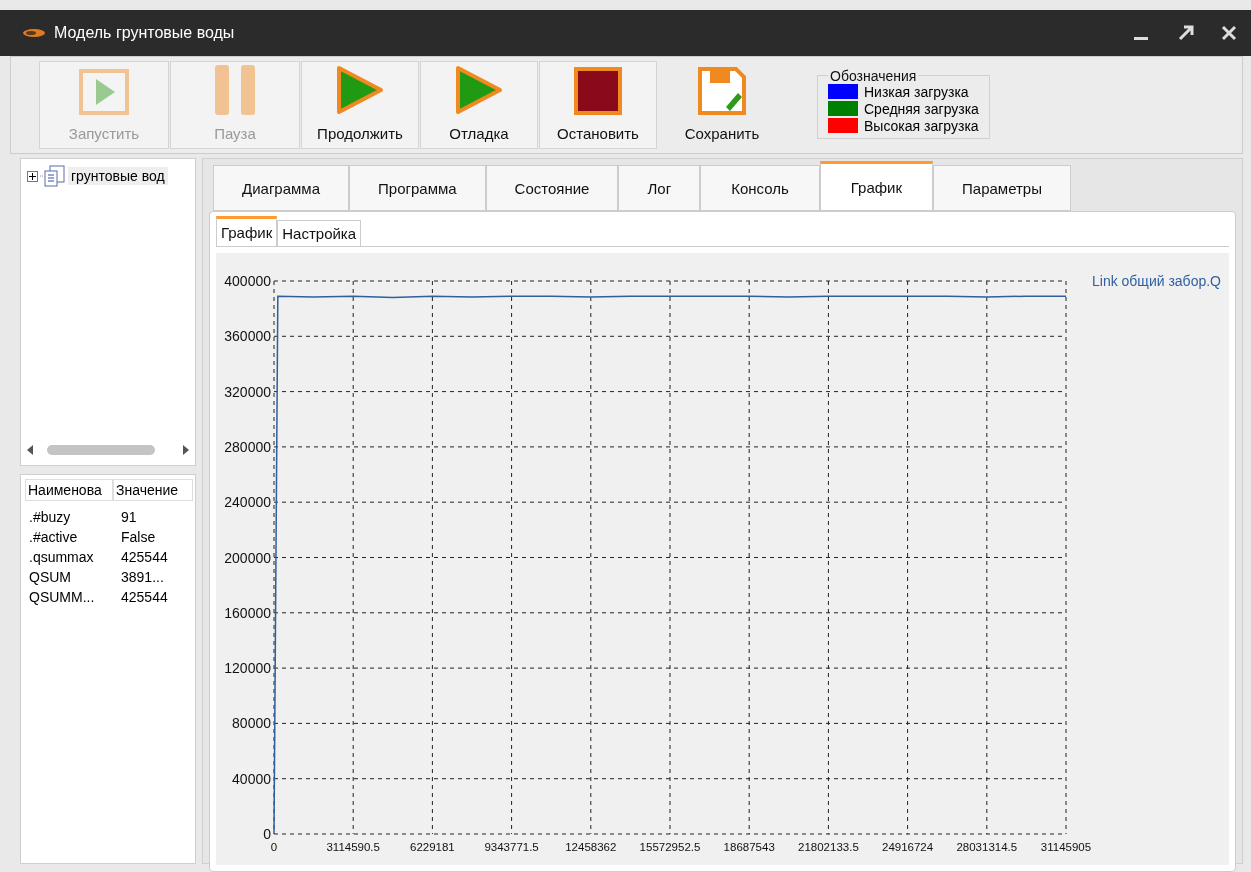  I want to click on document-icon, so click(53, 176).